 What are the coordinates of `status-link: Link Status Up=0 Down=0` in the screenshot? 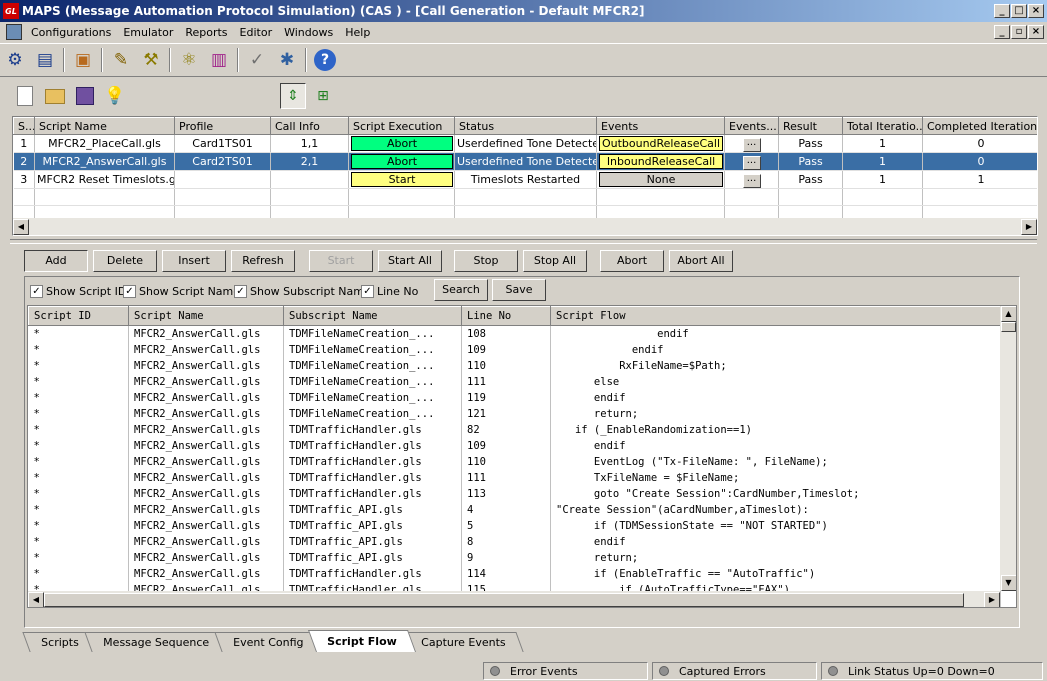 It's located at (932, 671).